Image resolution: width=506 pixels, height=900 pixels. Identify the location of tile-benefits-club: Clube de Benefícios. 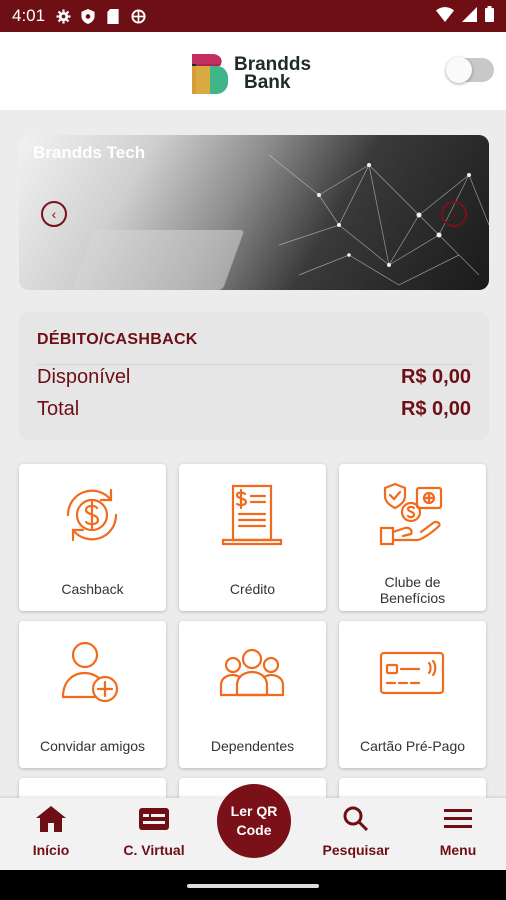
(412, 537).